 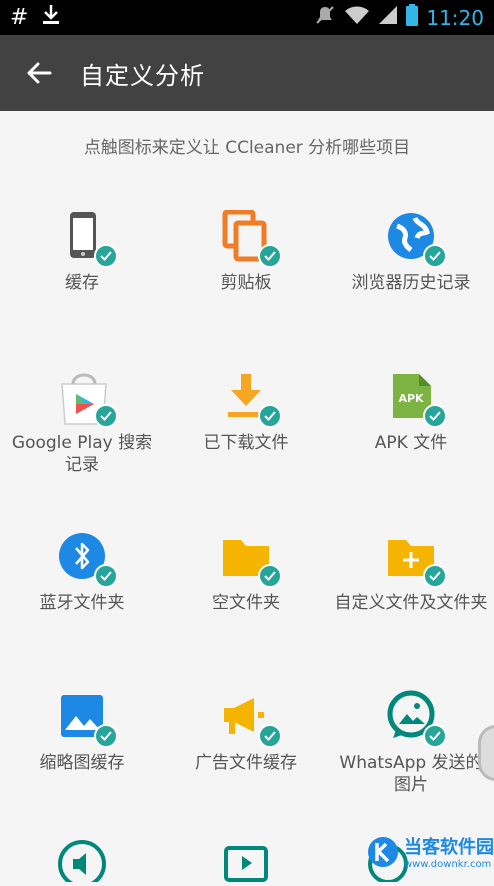 I want to click on apk-icon: APK, so click(x=416, y=399).